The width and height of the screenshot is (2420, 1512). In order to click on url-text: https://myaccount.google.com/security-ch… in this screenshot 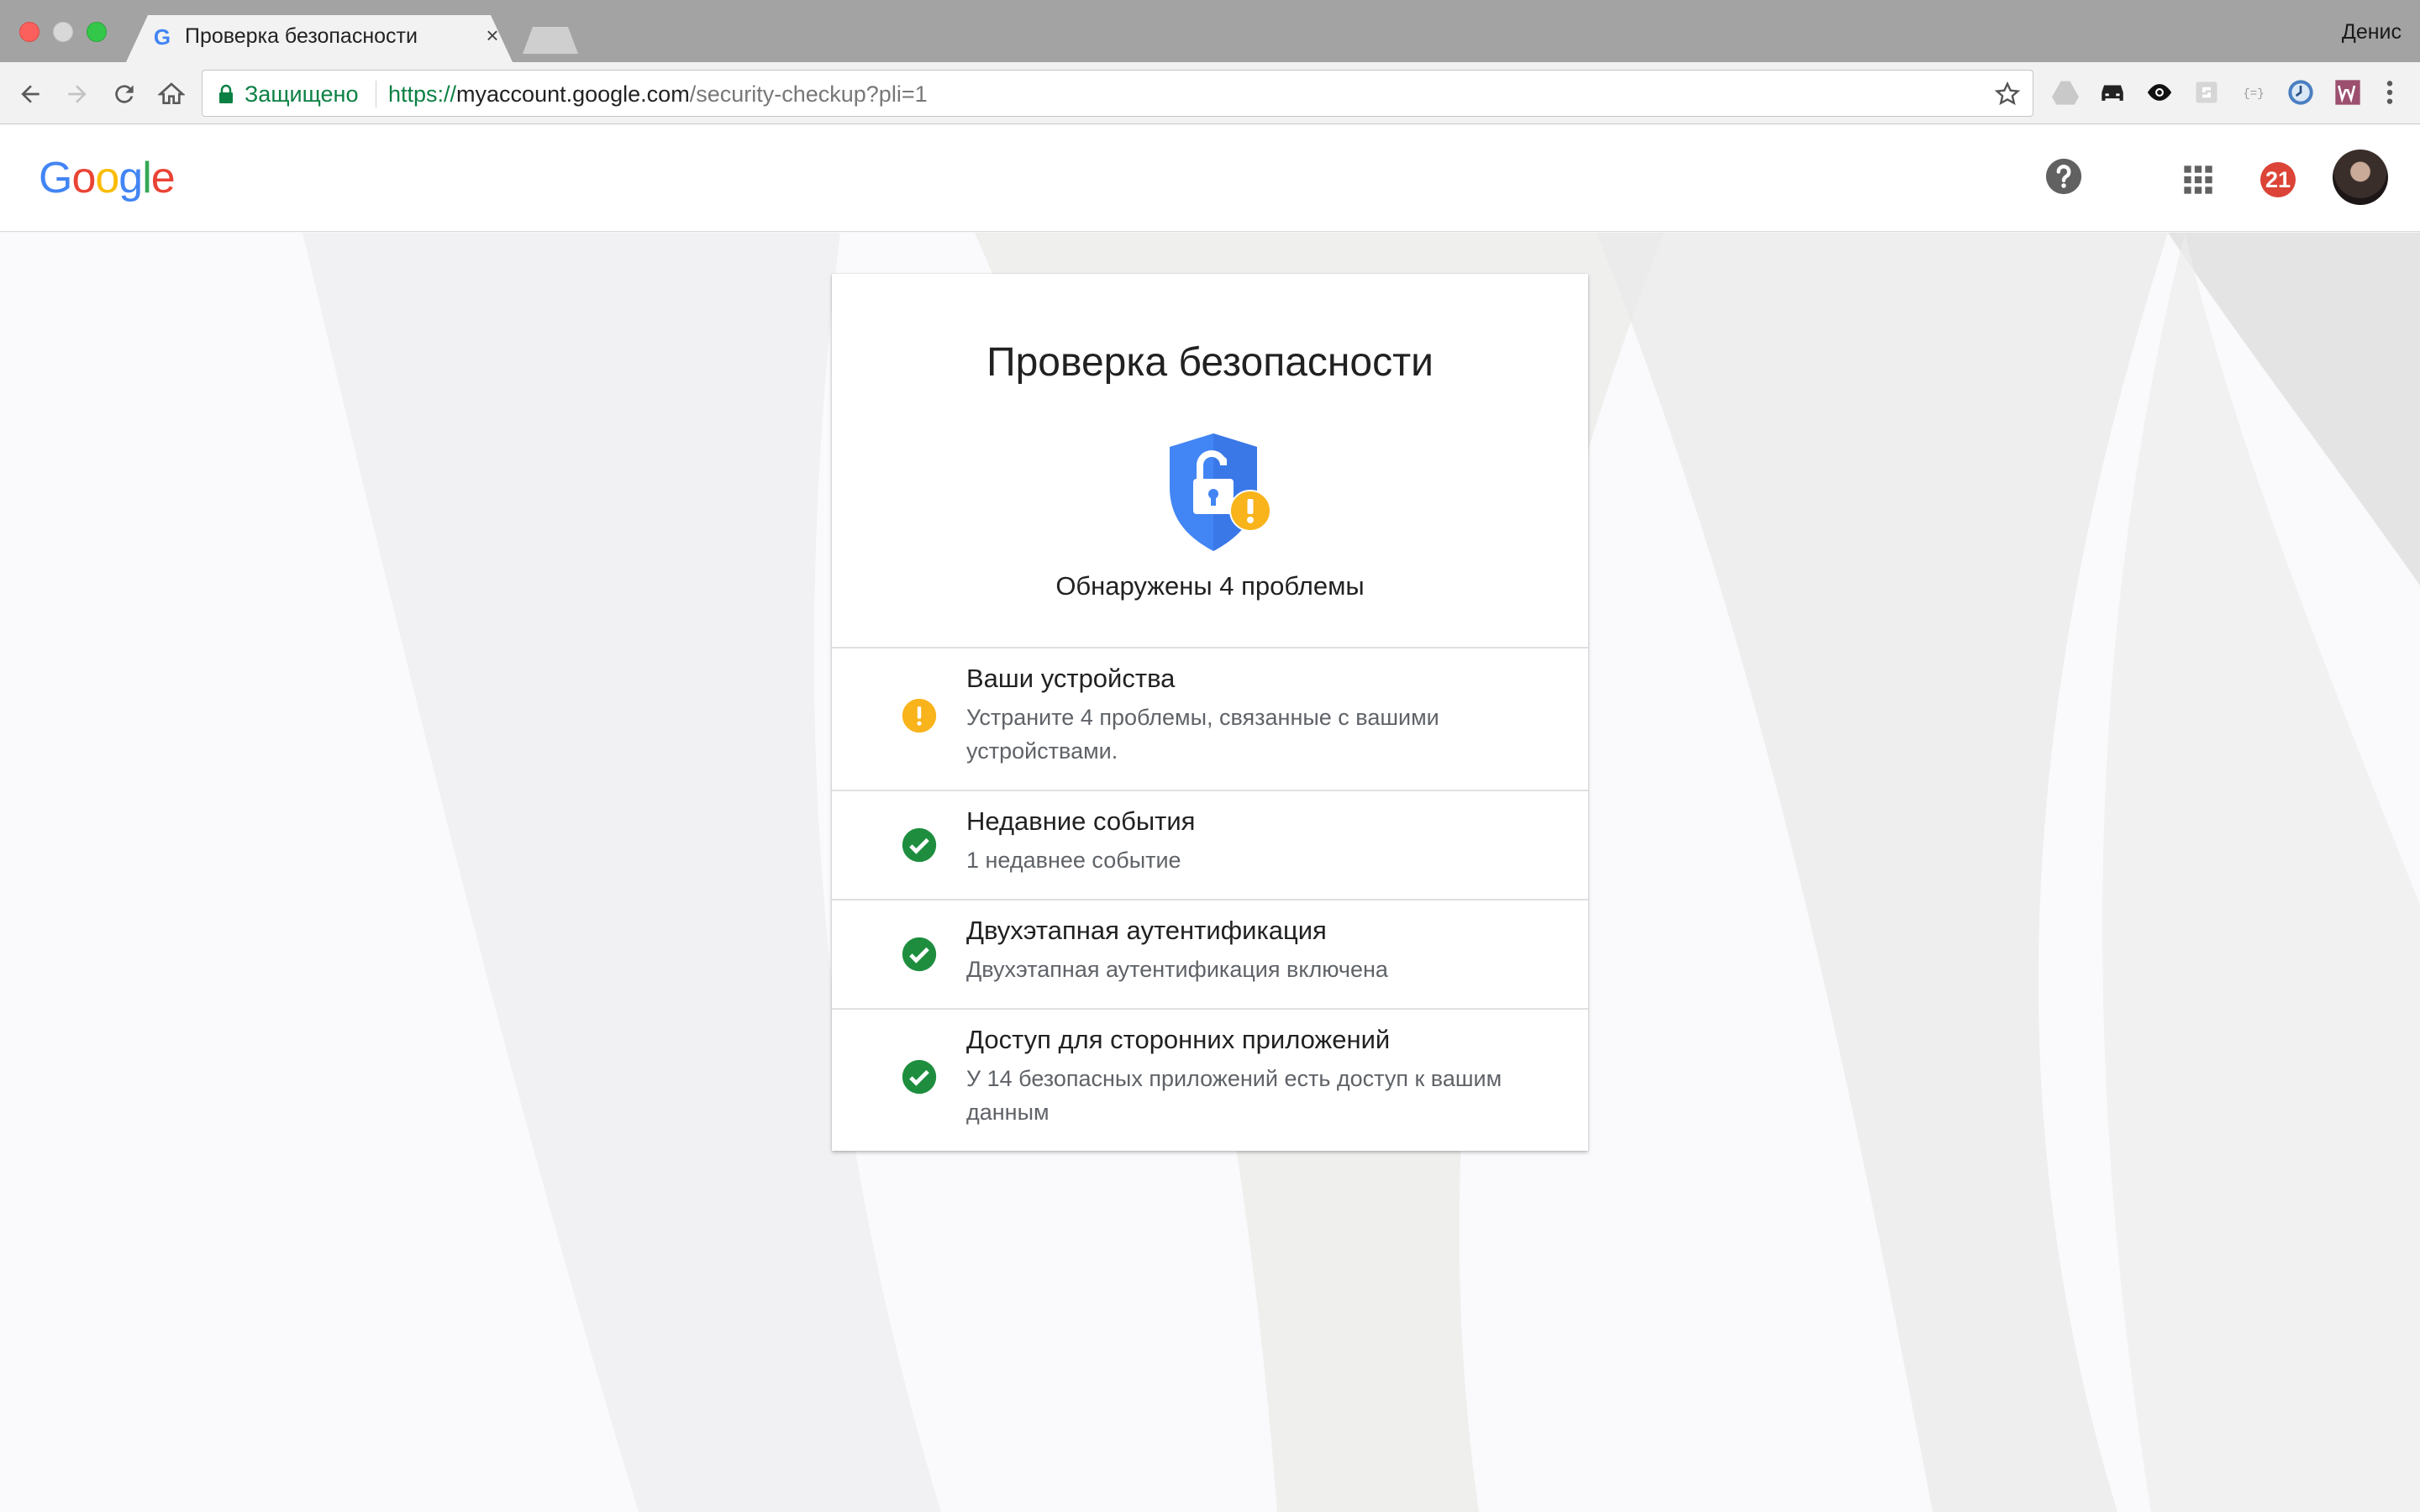, I will do `click(658, 94)`.